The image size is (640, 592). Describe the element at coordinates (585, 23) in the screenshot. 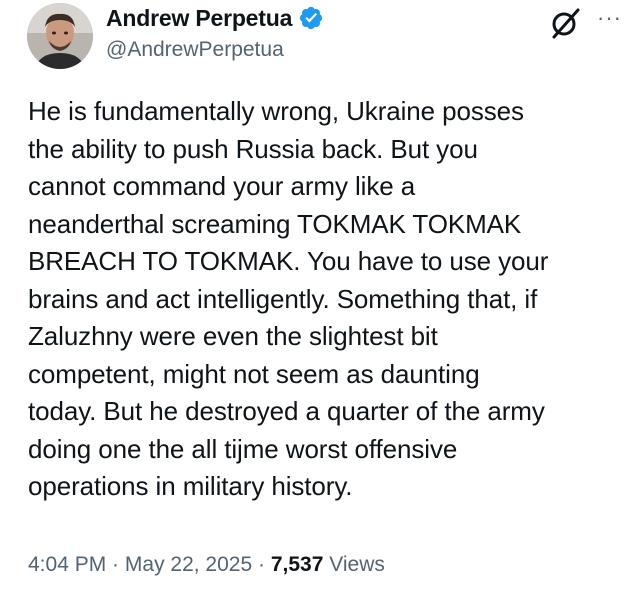

I see `top-actions: ···` at that location.